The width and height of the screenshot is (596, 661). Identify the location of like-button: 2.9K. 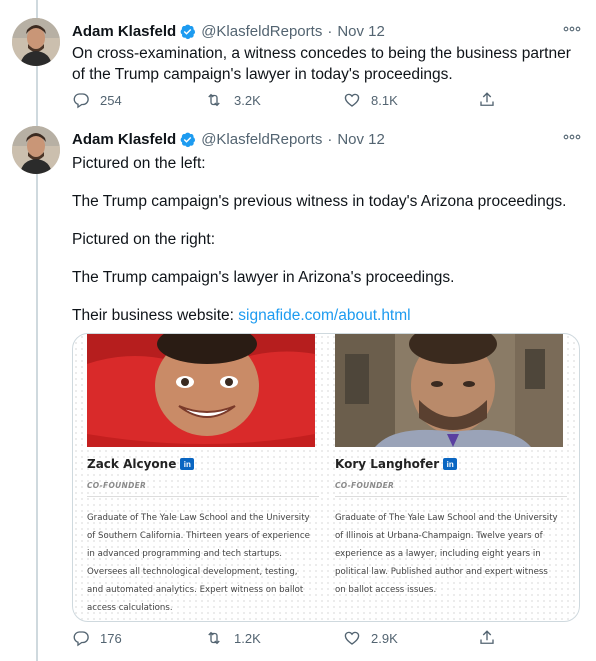
(370, 638).